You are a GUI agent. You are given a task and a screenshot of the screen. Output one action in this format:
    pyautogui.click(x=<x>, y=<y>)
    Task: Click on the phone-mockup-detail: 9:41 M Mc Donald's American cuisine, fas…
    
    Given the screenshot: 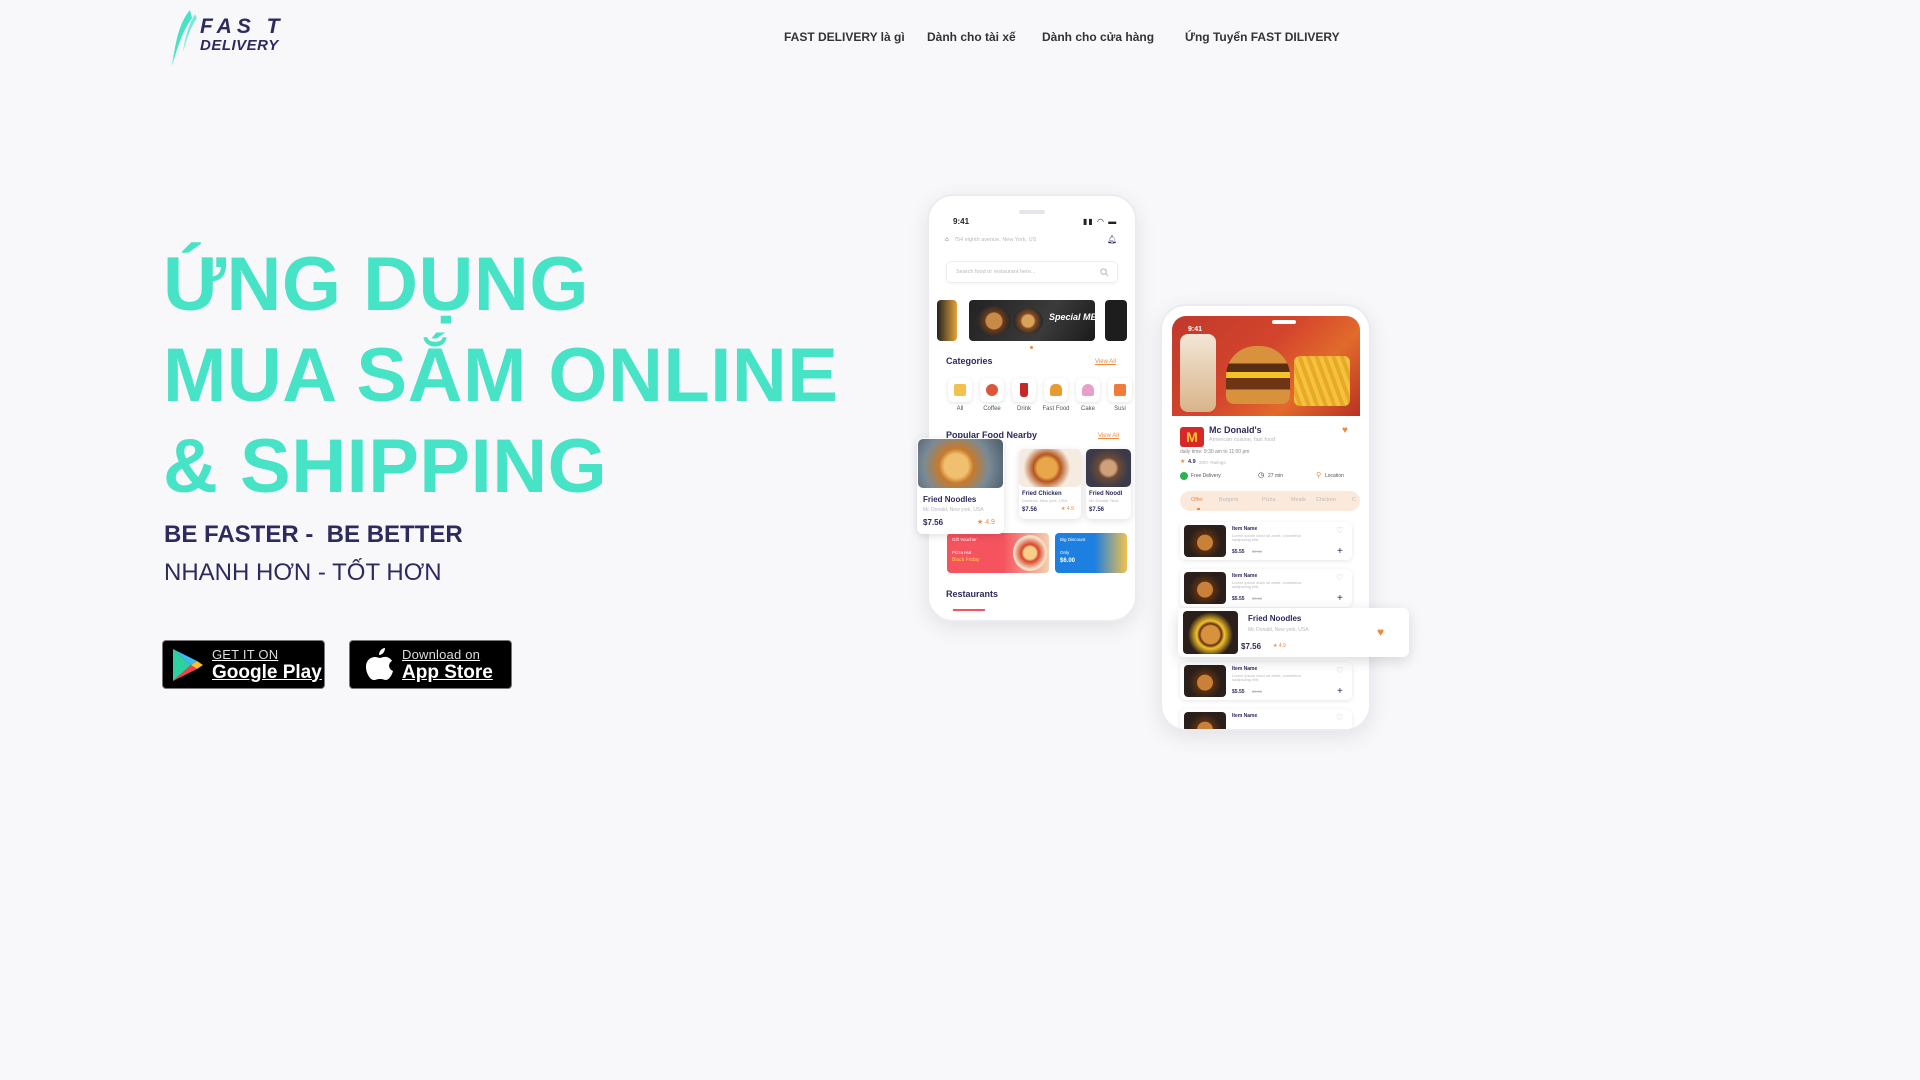 What is the action you would take?
    pyautogui.click(x=1265, y=517)
    